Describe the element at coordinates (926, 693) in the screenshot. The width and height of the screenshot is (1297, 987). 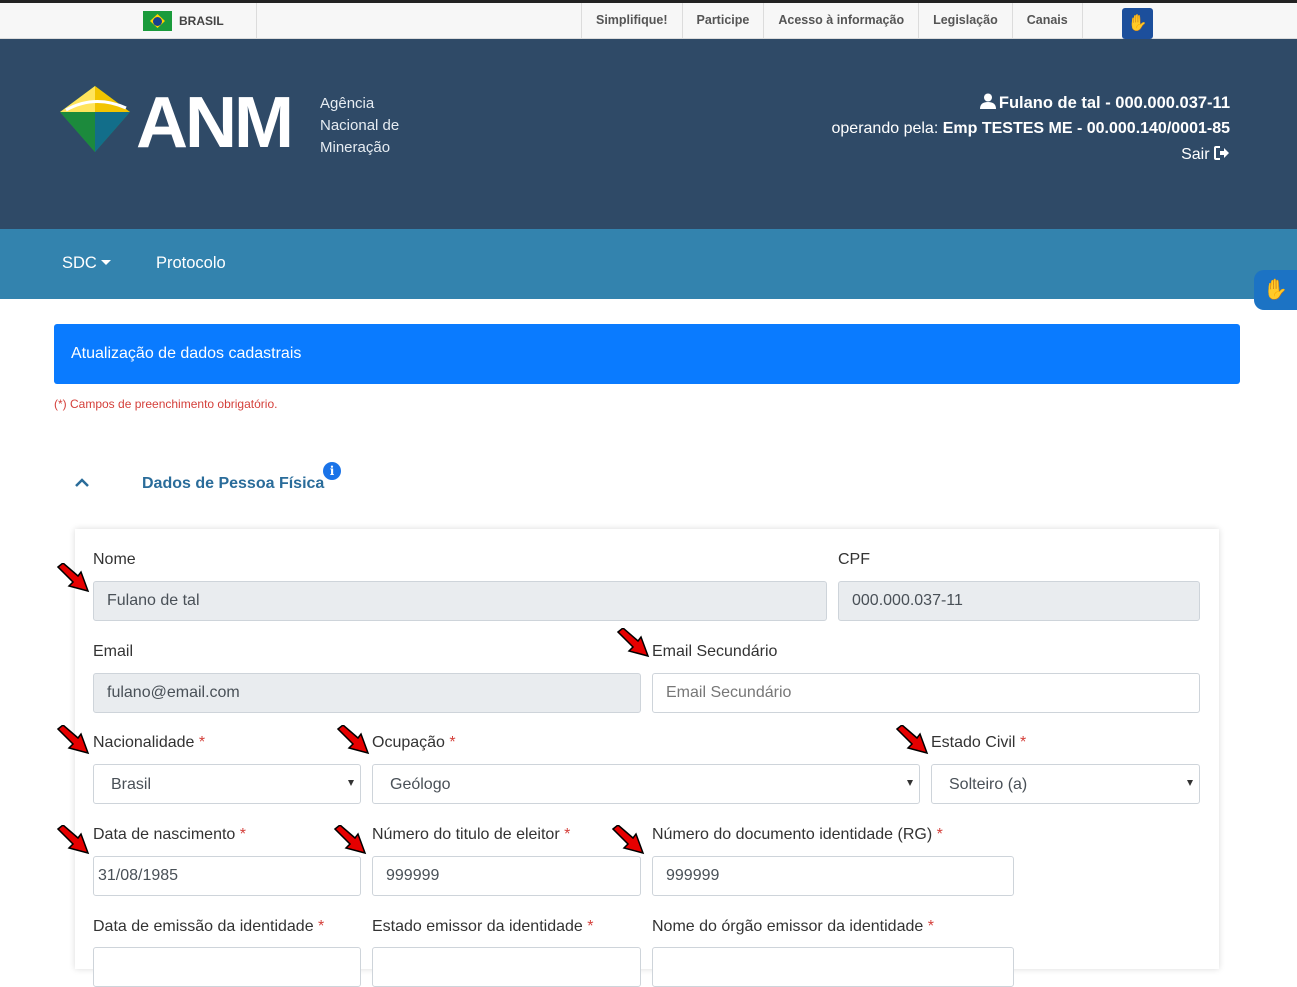
I see `email-secundario-field` at that location.